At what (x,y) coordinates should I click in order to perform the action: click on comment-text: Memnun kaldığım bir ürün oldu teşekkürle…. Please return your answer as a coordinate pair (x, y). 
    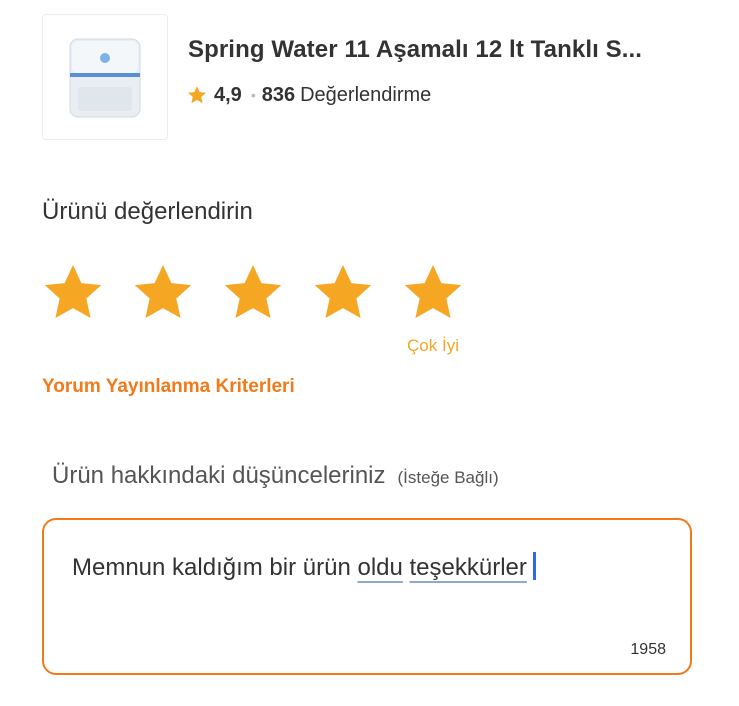
    Looking at the image, I should click on (304, 567).